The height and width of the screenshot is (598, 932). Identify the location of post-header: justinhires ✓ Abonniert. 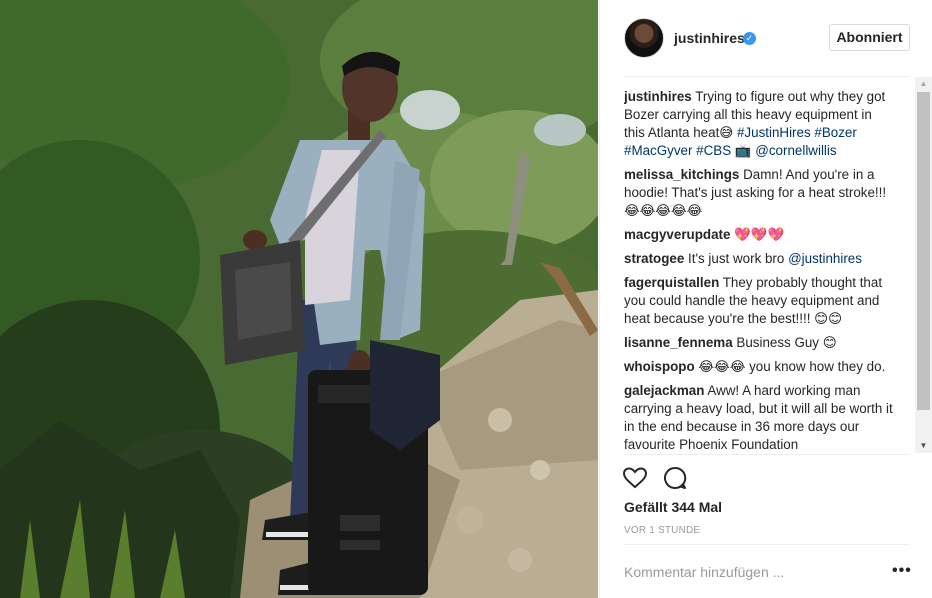
(766, 38).